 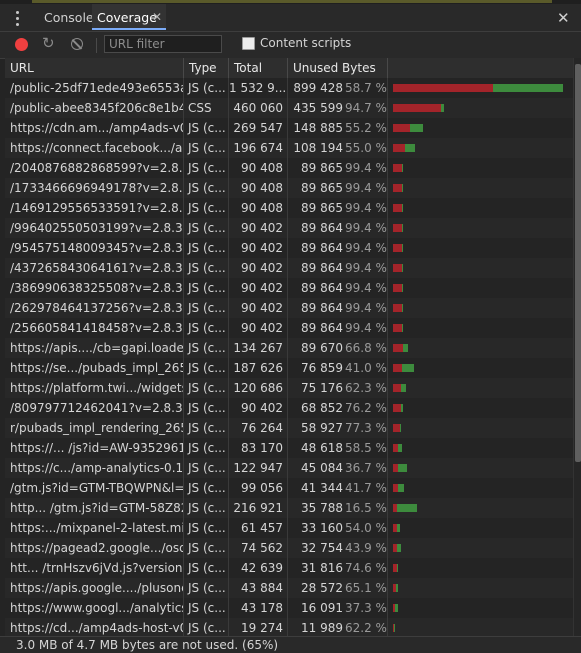 What do you see at coordinates (322, 548) in the screenshot?
I see `unused-bytes-cell: 32 754` at bounding box center [322, 548].